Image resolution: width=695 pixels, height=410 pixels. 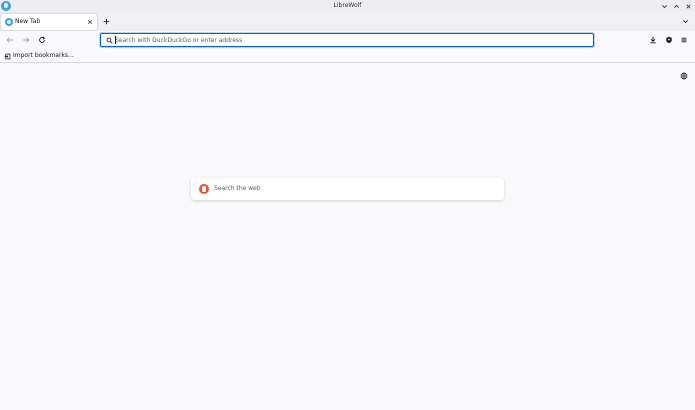 I want to click on reload-button, so click(x=42, y=40).